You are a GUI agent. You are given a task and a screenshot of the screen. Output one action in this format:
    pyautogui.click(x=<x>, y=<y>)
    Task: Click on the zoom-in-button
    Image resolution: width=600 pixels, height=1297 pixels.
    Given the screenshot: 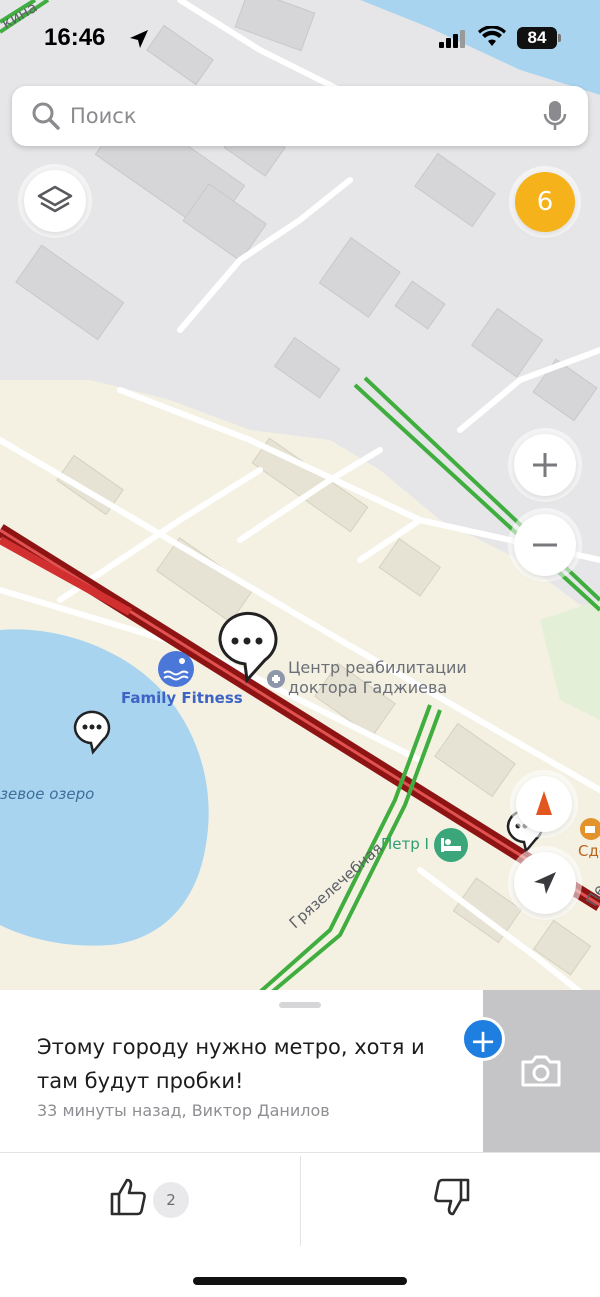 What is the action you would take?
    pyautogui.click(x=545, y=465)
    